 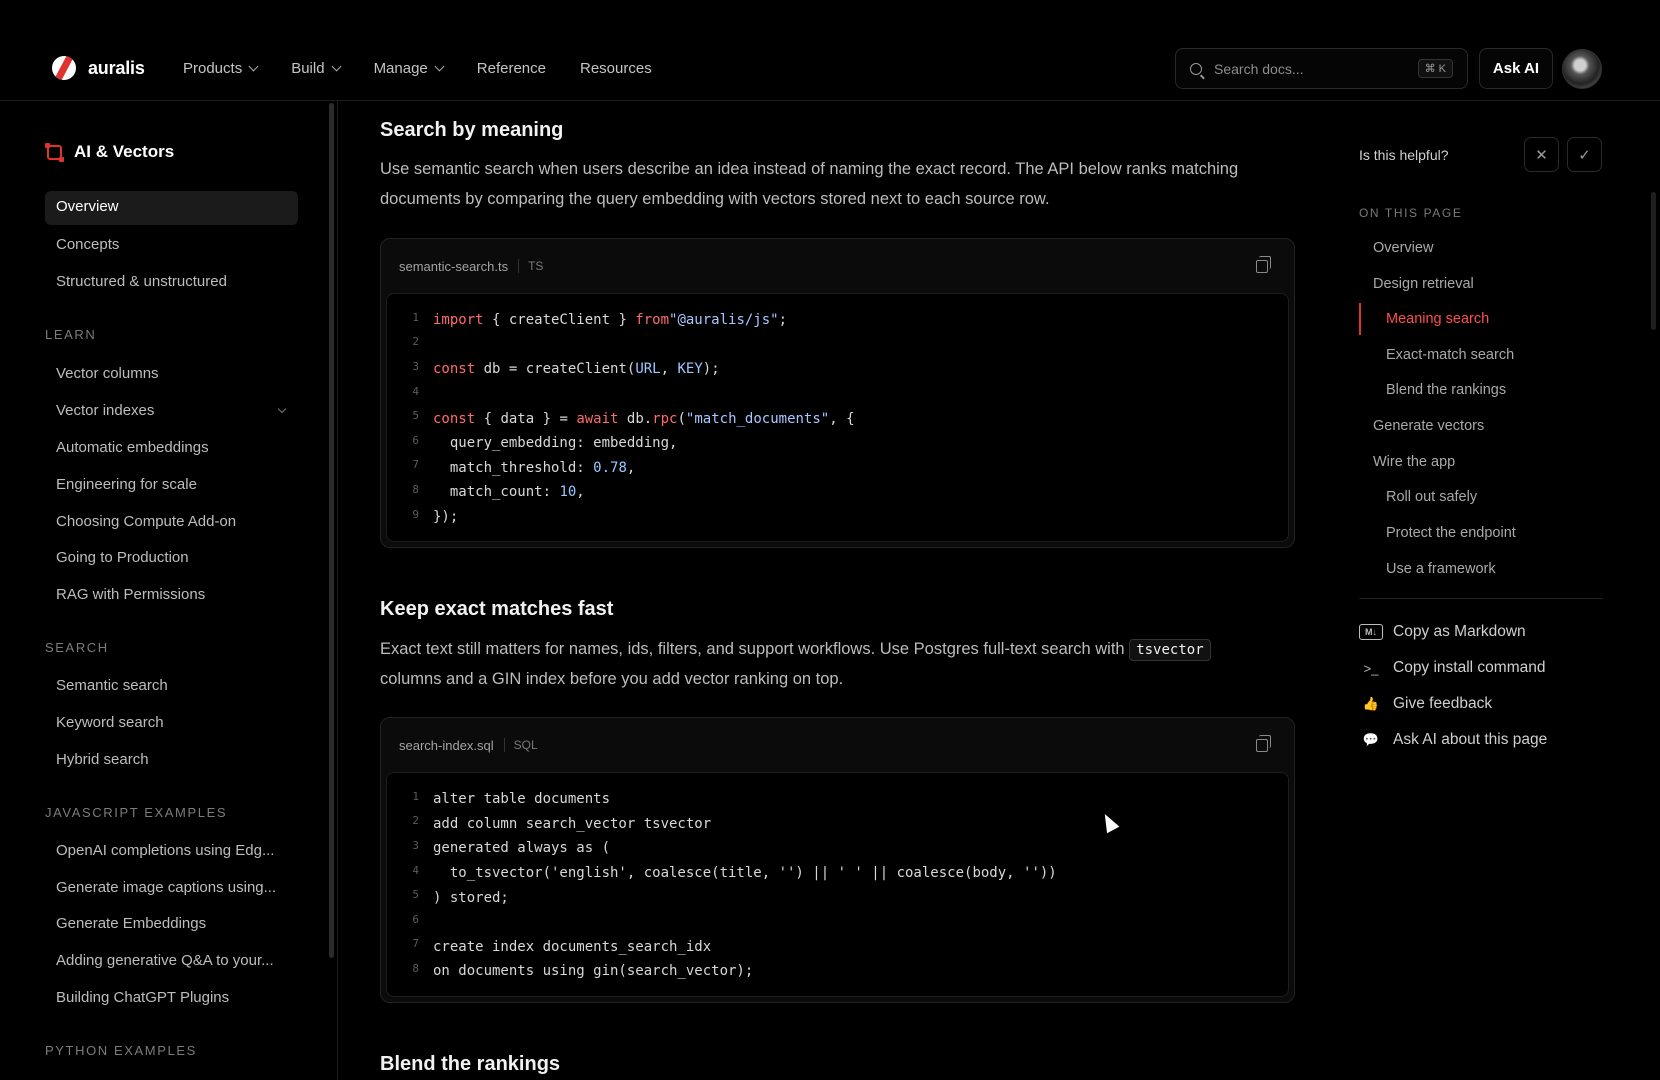 I want to click on docs-search: ⌘ K, so click(x=1321, y=68).